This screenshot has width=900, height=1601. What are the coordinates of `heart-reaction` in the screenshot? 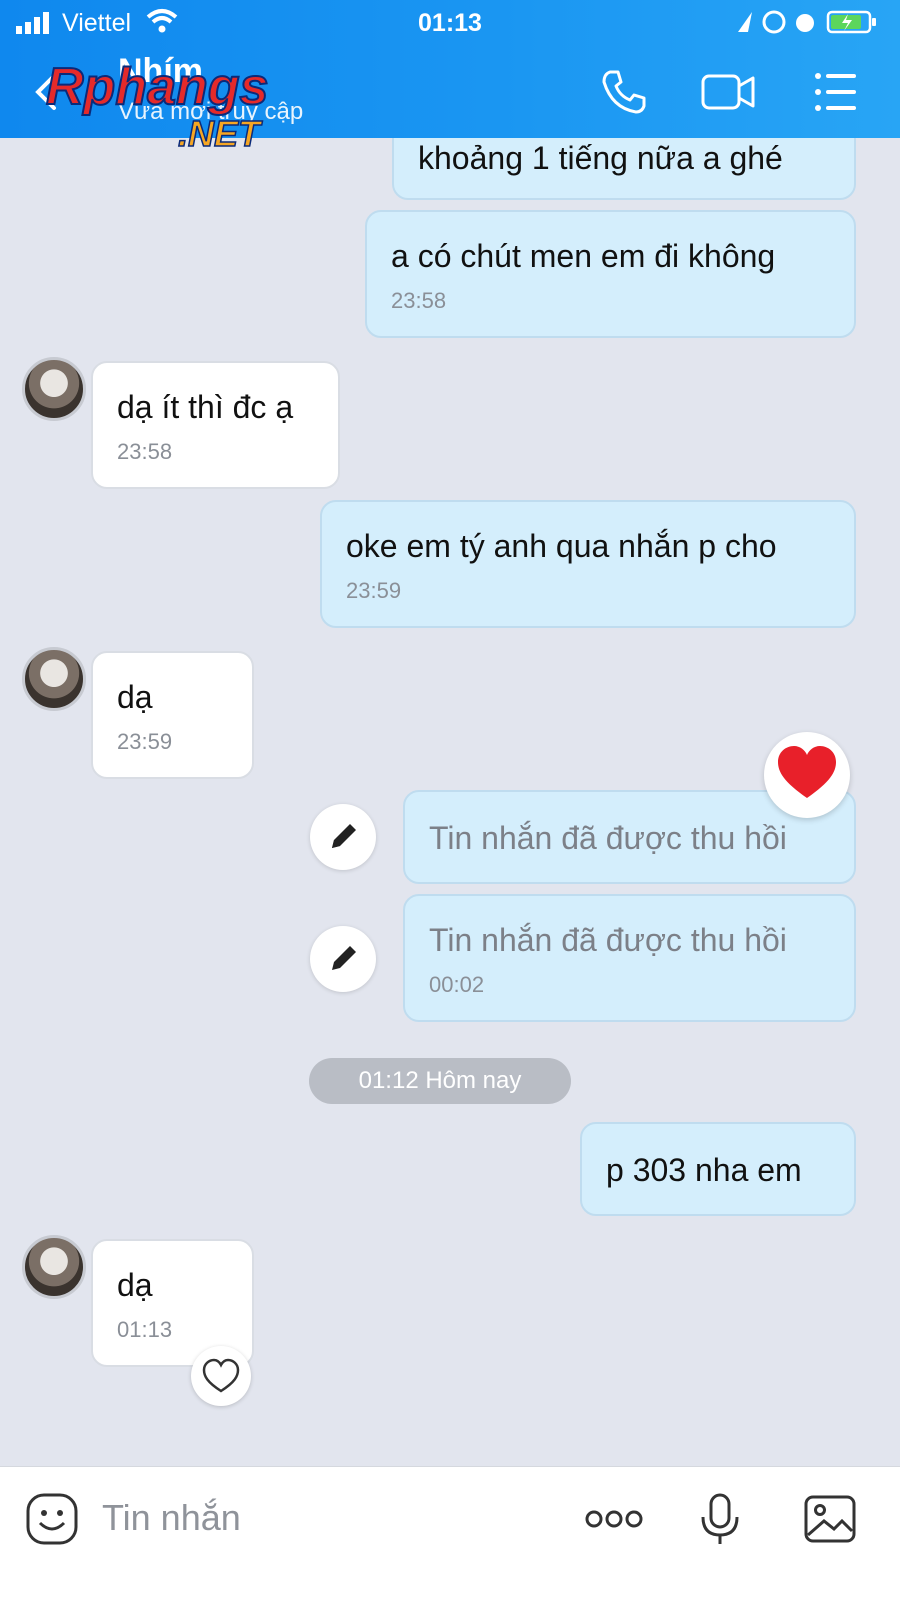 It's located at (807, 775).